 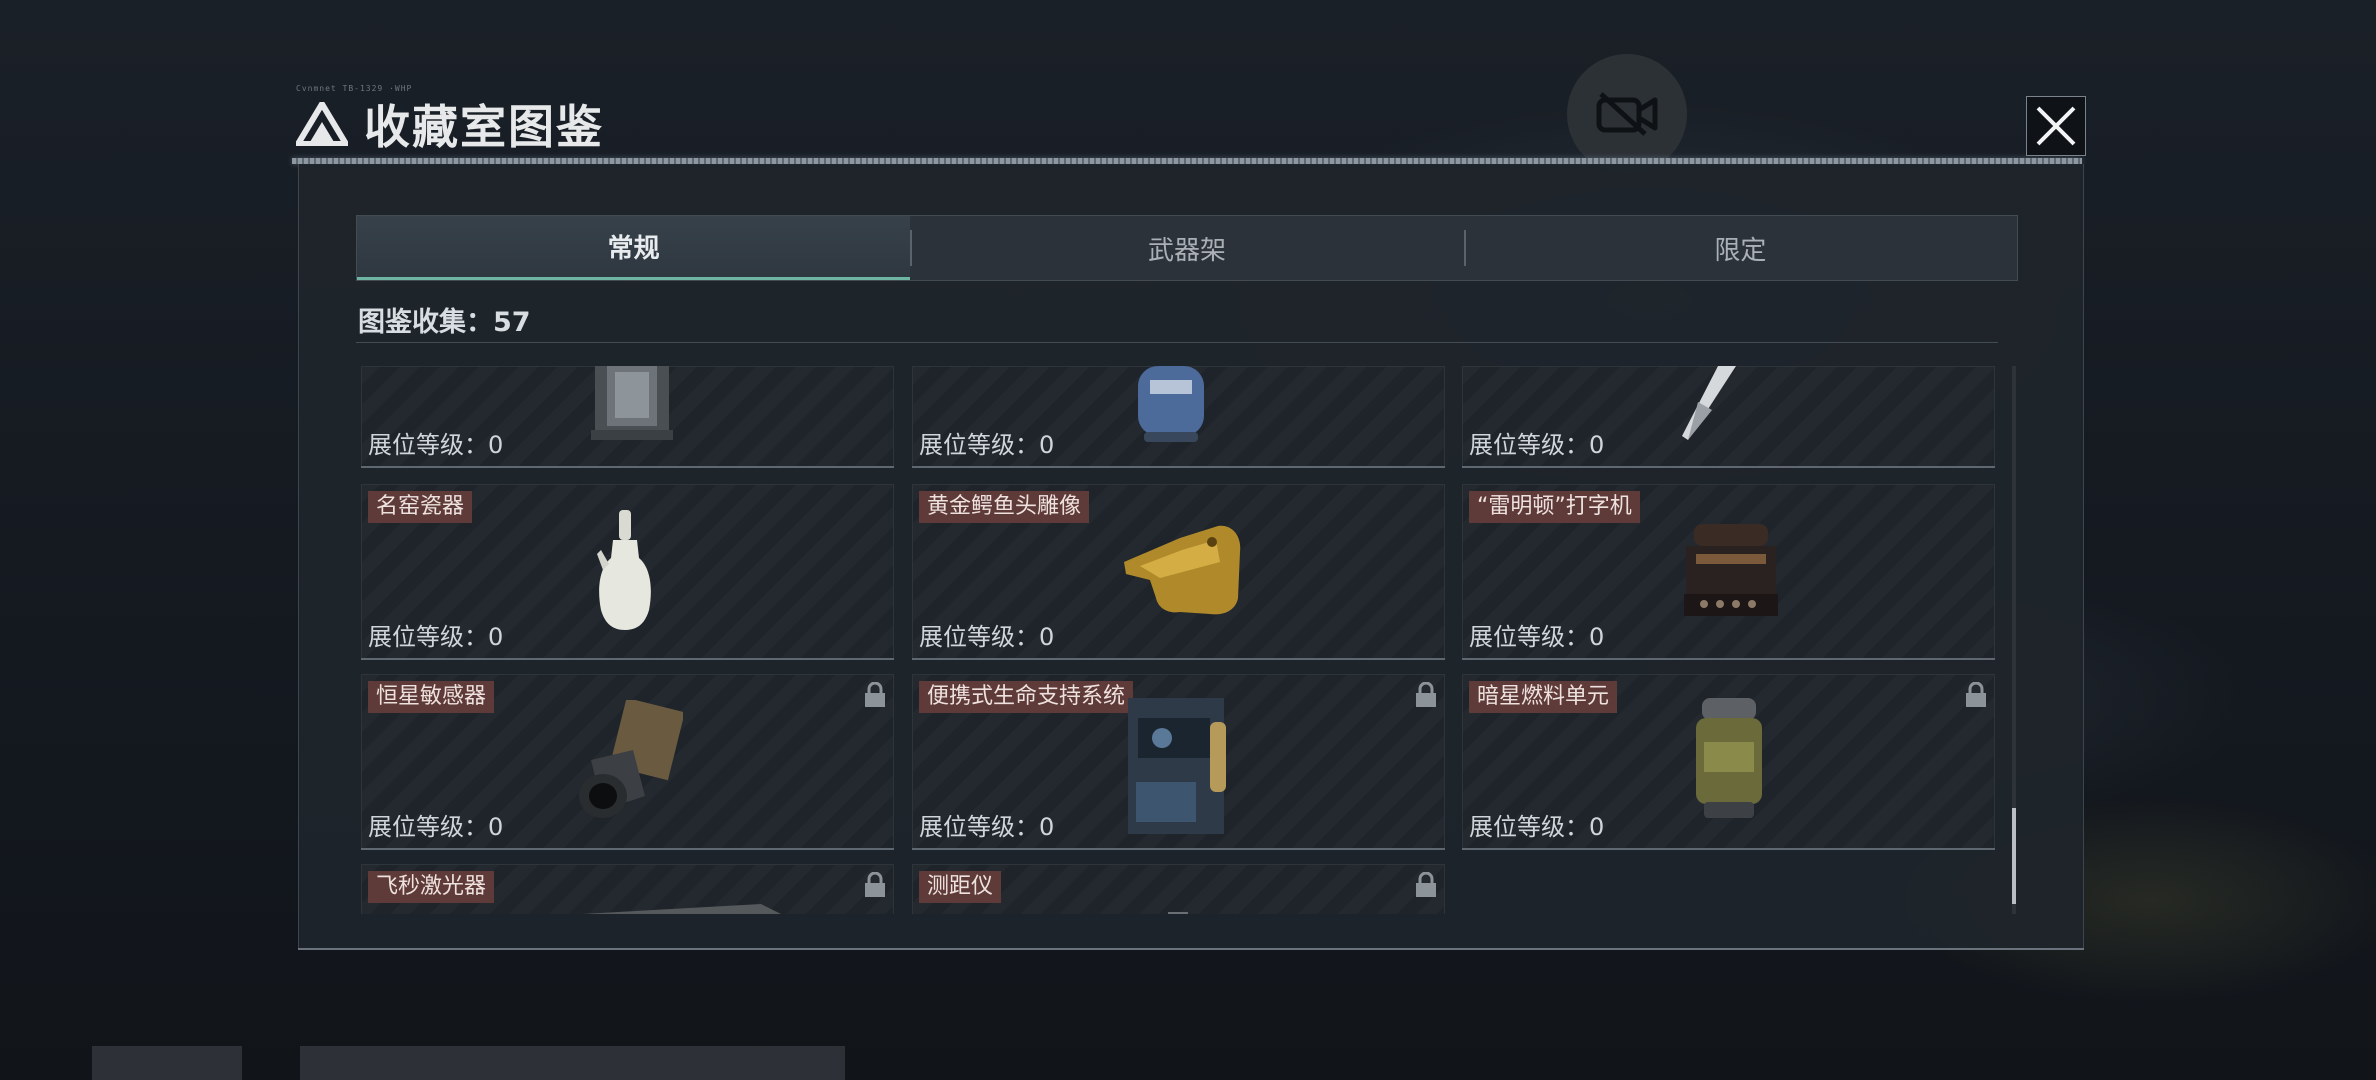 I want to click on gas-canister-icon, so click(x=1171, y=404).